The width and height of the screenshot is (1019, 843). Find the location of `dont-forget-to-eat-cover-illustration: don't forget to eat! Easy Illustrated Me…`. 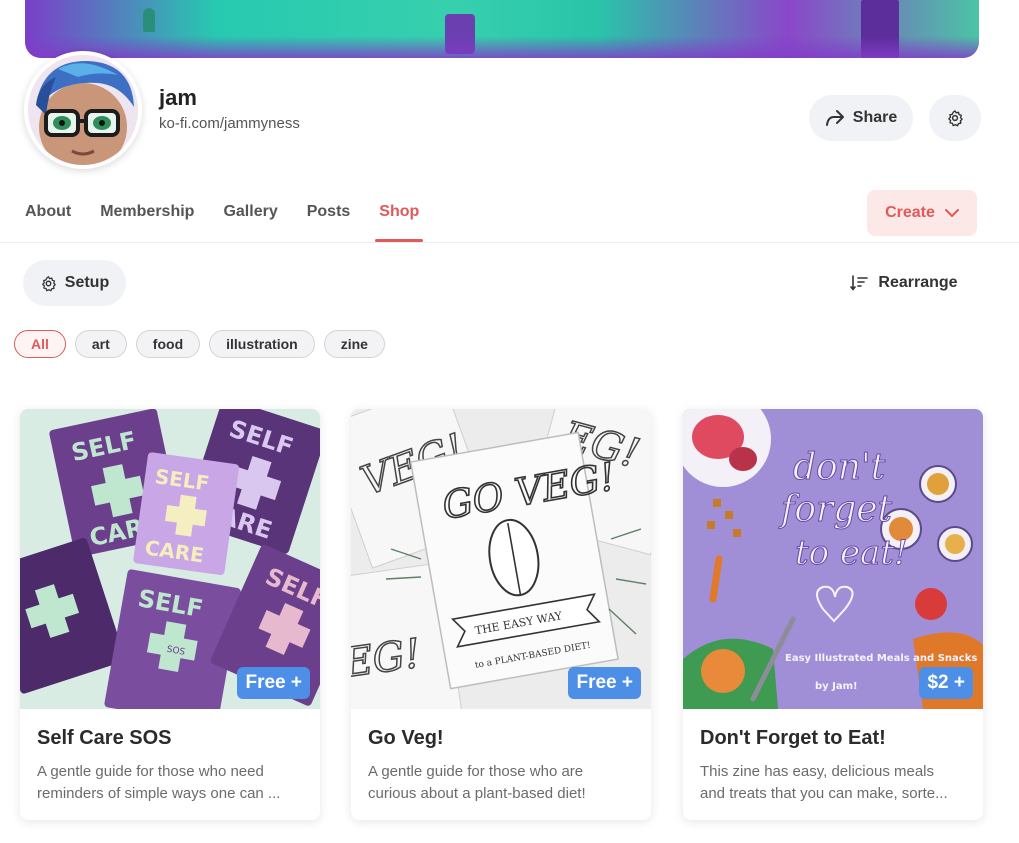

dont-forget-to-eat-cover-illustration: don't forget to eat! Easy Illustrated Me… is located at coordinates (833, 559).